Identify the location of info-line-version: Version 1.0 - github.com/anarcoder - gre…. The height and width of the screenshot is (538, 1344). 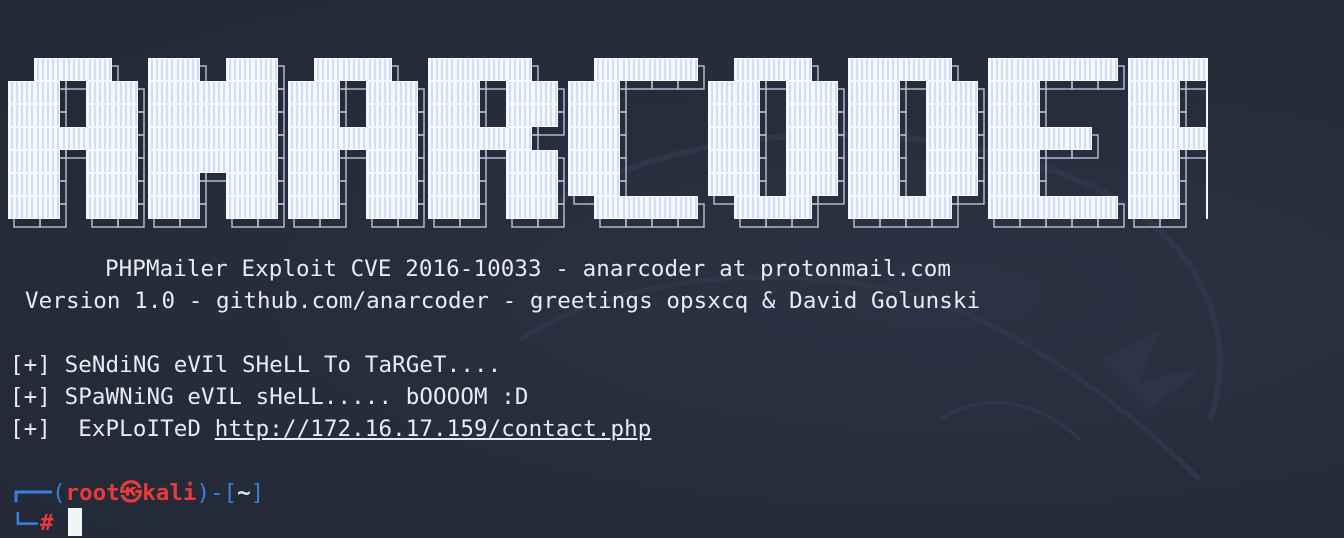
(503, 301).